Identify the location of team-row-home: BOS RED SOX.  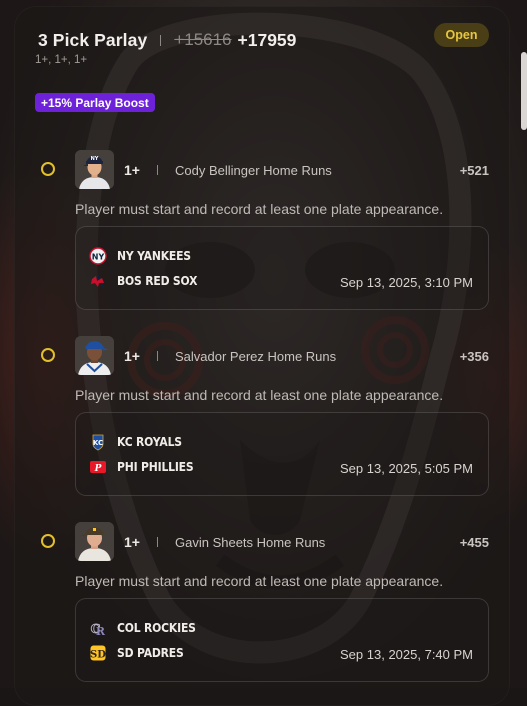
(147, 281).